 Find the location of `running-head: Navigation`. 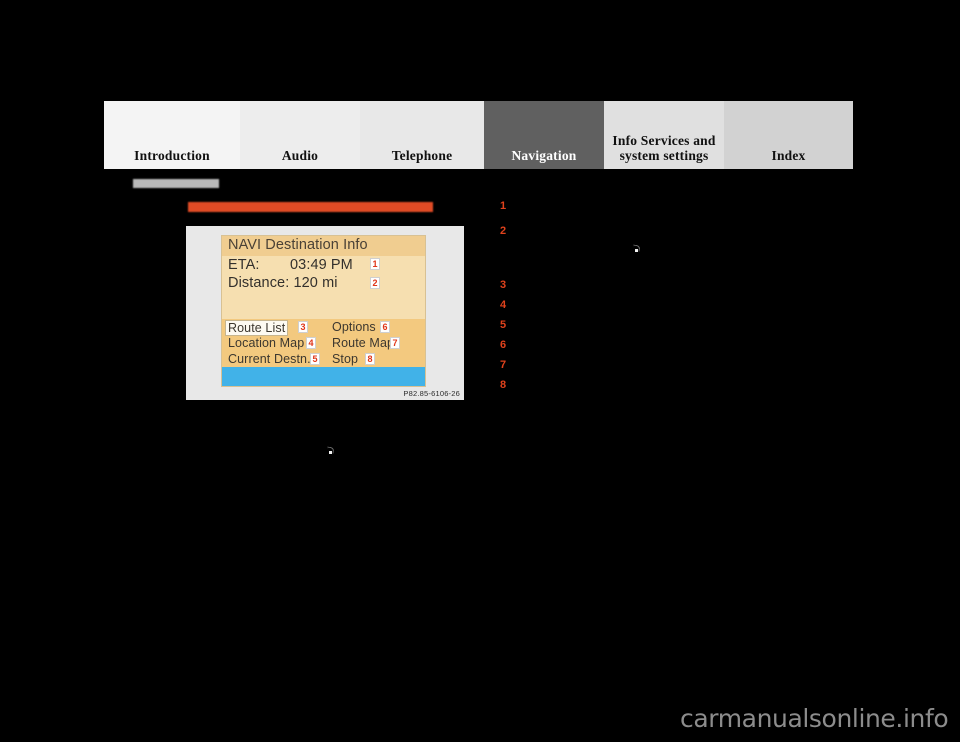

running-head: Navigation is located at coordinates (193, 184).